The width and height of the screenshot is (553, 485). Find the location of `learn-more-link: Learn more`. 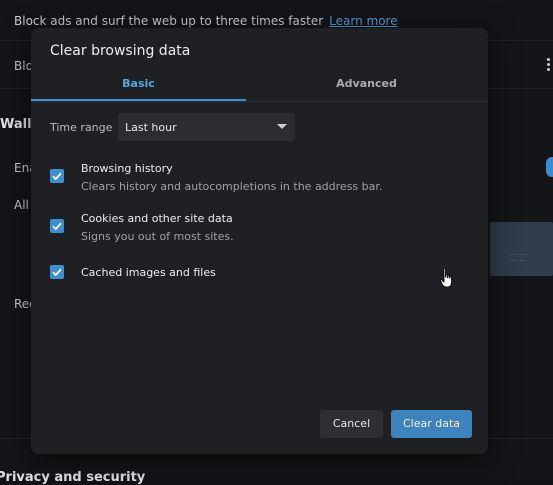

learn-more-link: Learn more is located at coordinates (363, 21).